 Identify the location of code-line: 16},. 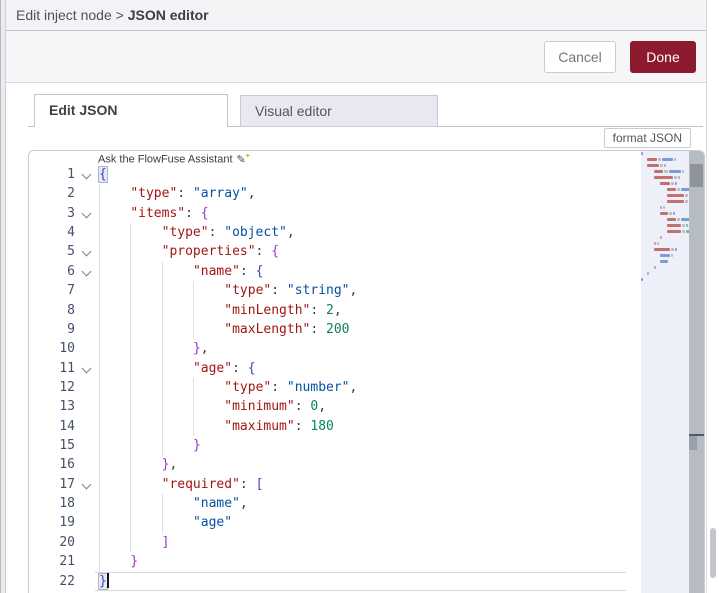
(327, 465).